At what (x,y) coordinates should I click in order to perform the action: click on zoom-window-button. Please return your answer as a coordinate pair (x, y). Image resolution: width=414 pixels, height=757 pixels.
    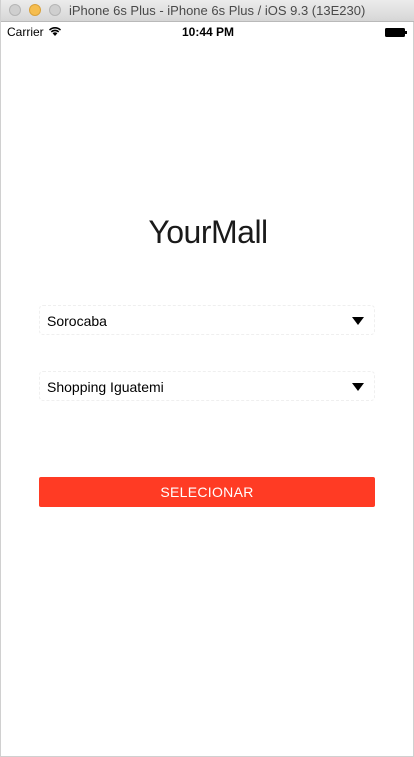
    Looking at the image, I should click on (55, 10).